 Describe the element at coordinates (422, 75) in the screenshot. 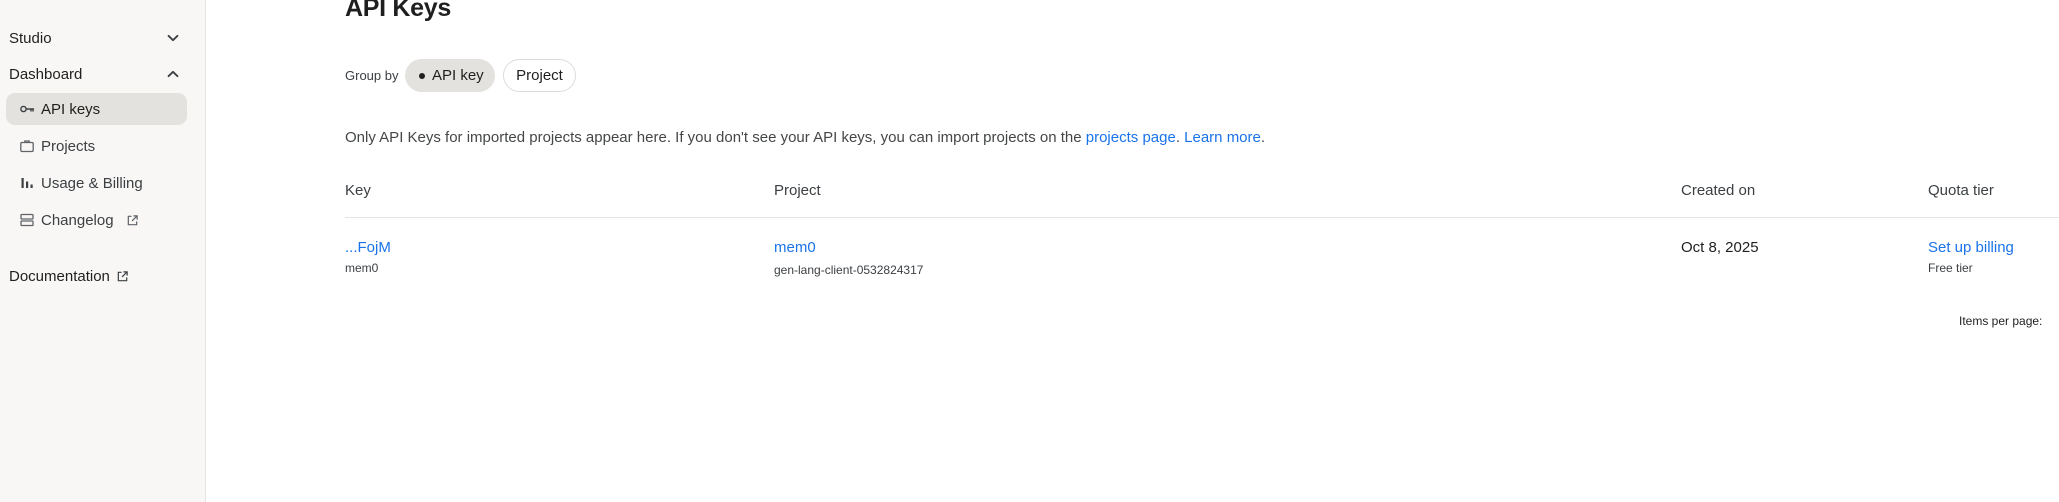

I see `selected-dot-icon` at that location.